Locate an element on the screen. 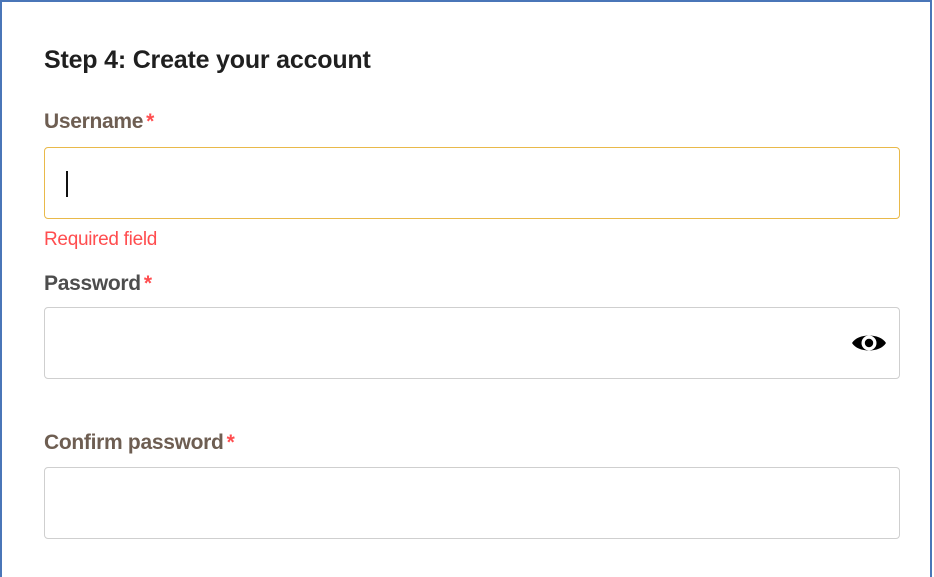 Image resolution: width=934 pixels, height=577 pixels. confirm-password-input is located at coordinates (472, 503).